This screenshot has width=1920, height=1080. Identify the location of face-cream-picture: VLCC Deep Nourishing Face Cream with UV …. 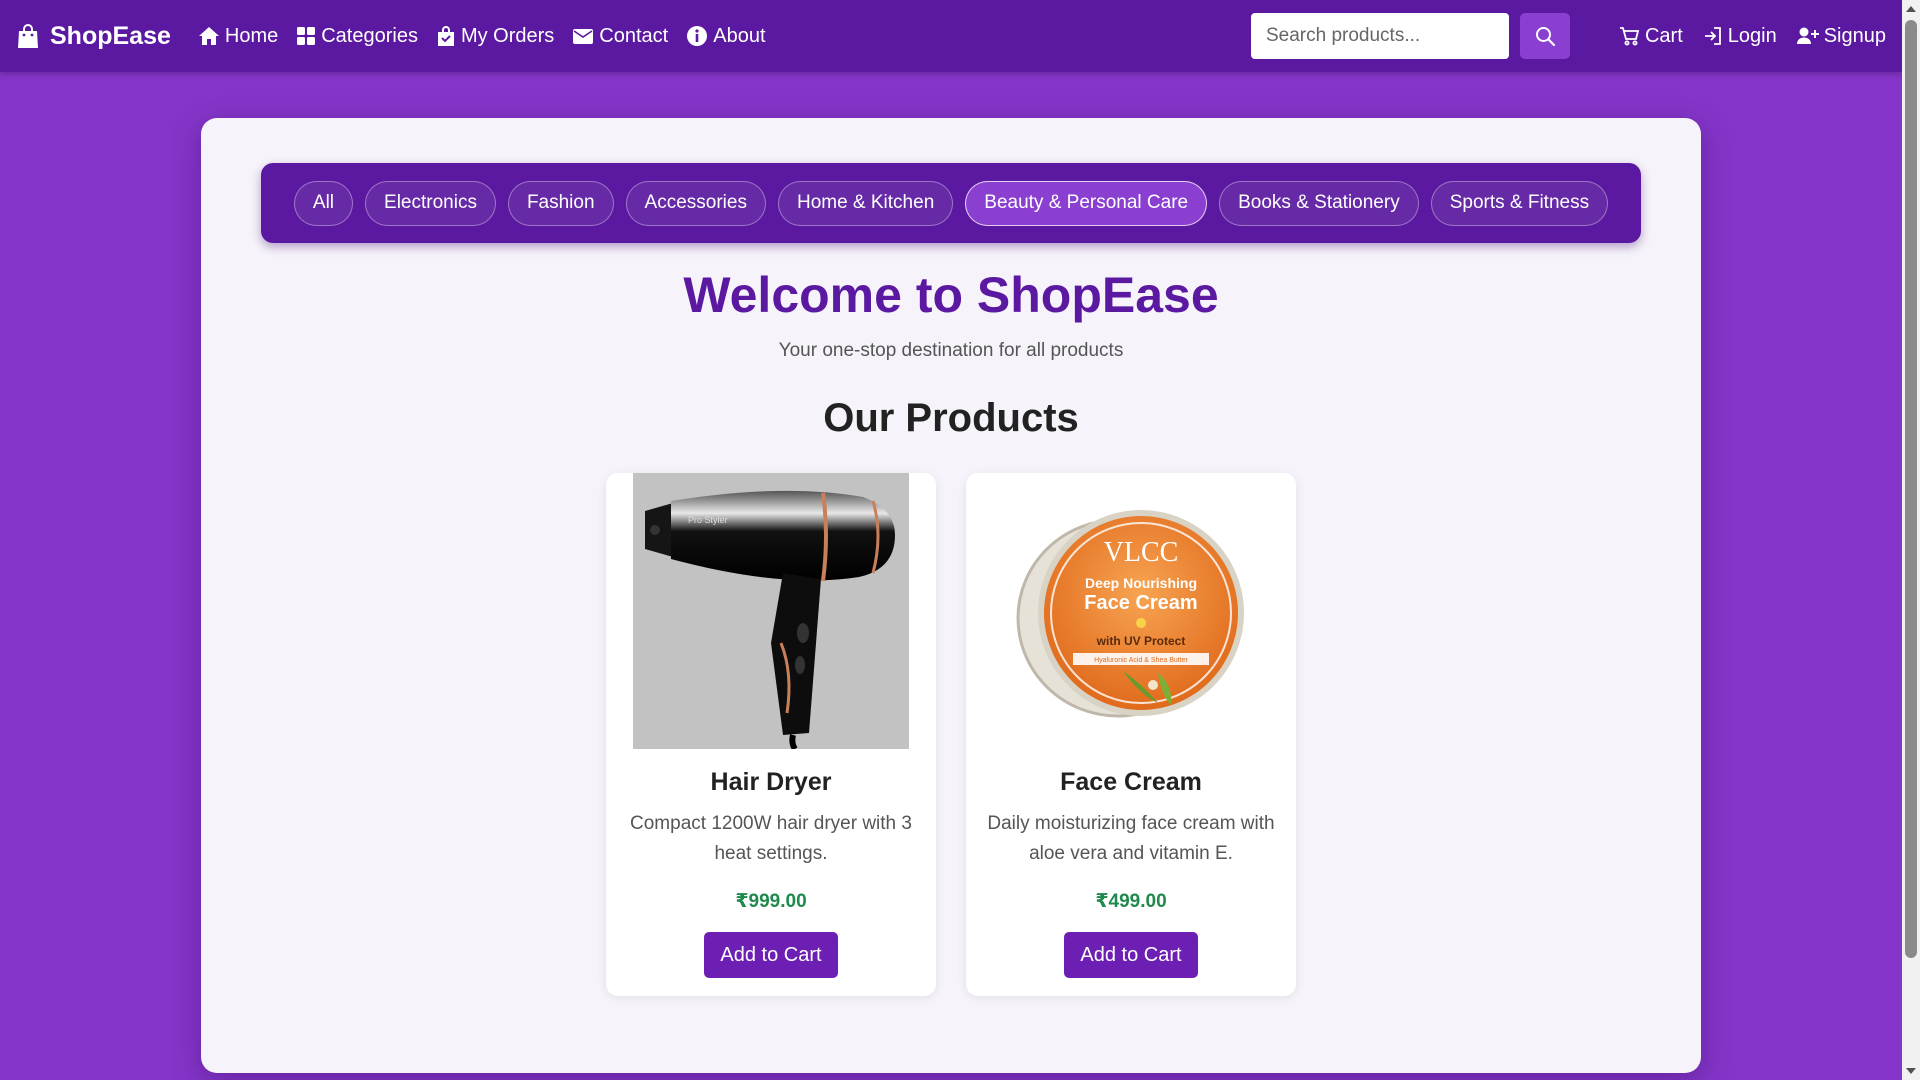
(1130, 614).